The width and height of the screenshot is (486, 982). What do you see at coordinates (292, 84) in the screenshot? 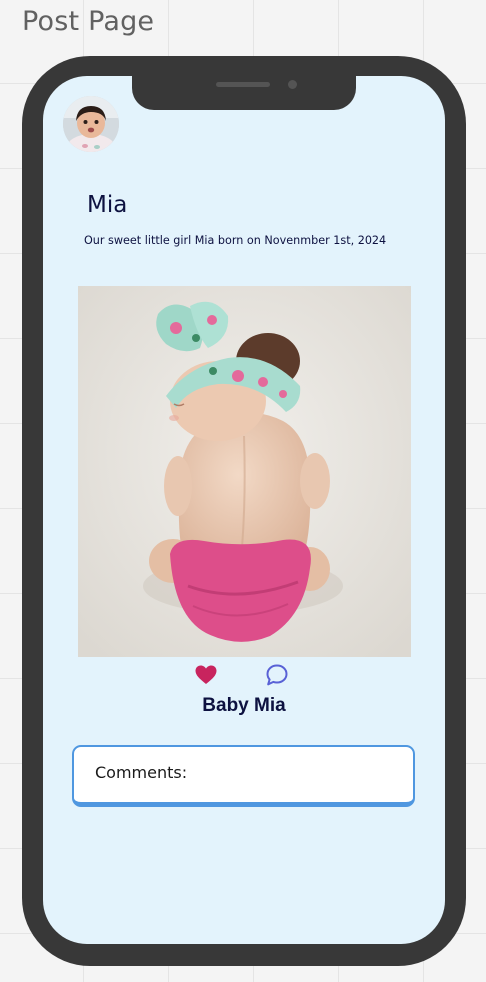
I see `front-camera` at bounding box center [292, 84].